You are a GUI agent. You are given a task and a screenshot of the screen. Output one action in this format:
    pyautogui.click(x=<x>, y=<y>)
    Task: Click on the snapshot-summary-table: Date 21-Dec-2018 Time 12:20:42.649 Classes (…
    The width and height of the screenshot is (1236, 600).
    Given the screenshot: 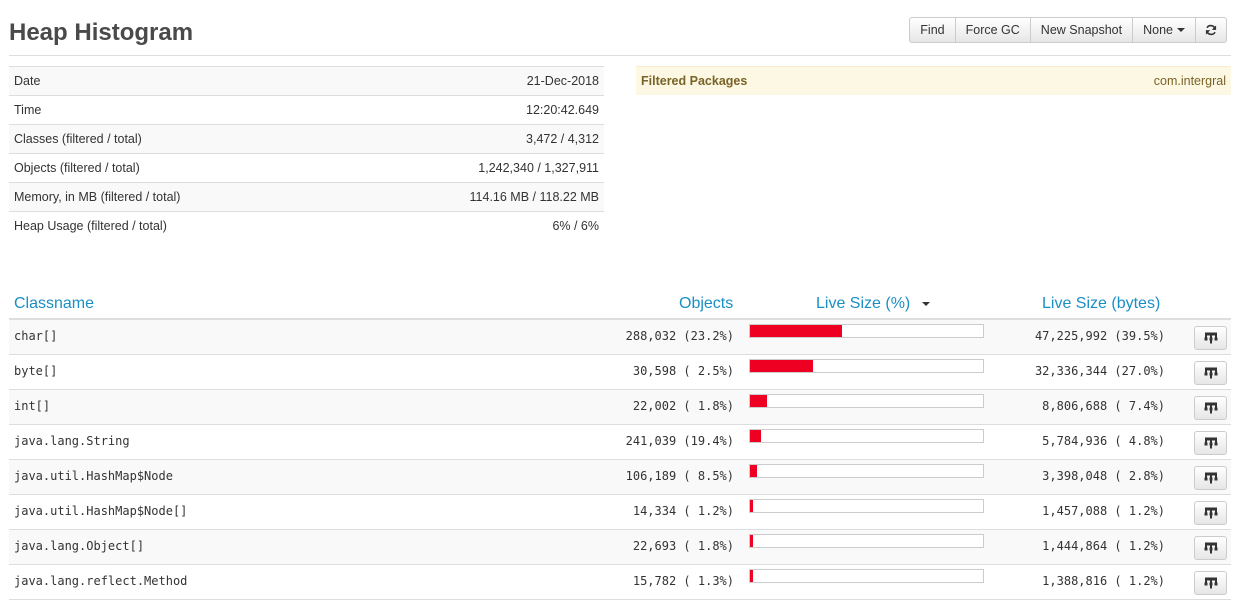 What is the action you would take?
    pyautogui.click(x=306, y=153)
    